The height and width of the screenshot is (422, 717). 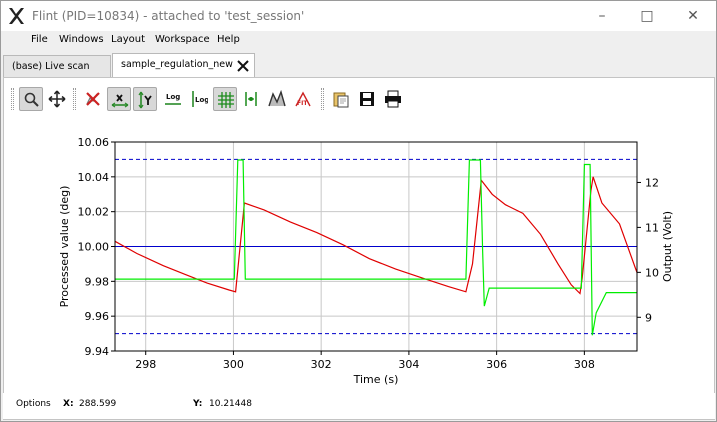 What do you see at coordinates (321, 364) in the screenshot?
I see `x-tick-label: 302` at bounding box center [321, 364].